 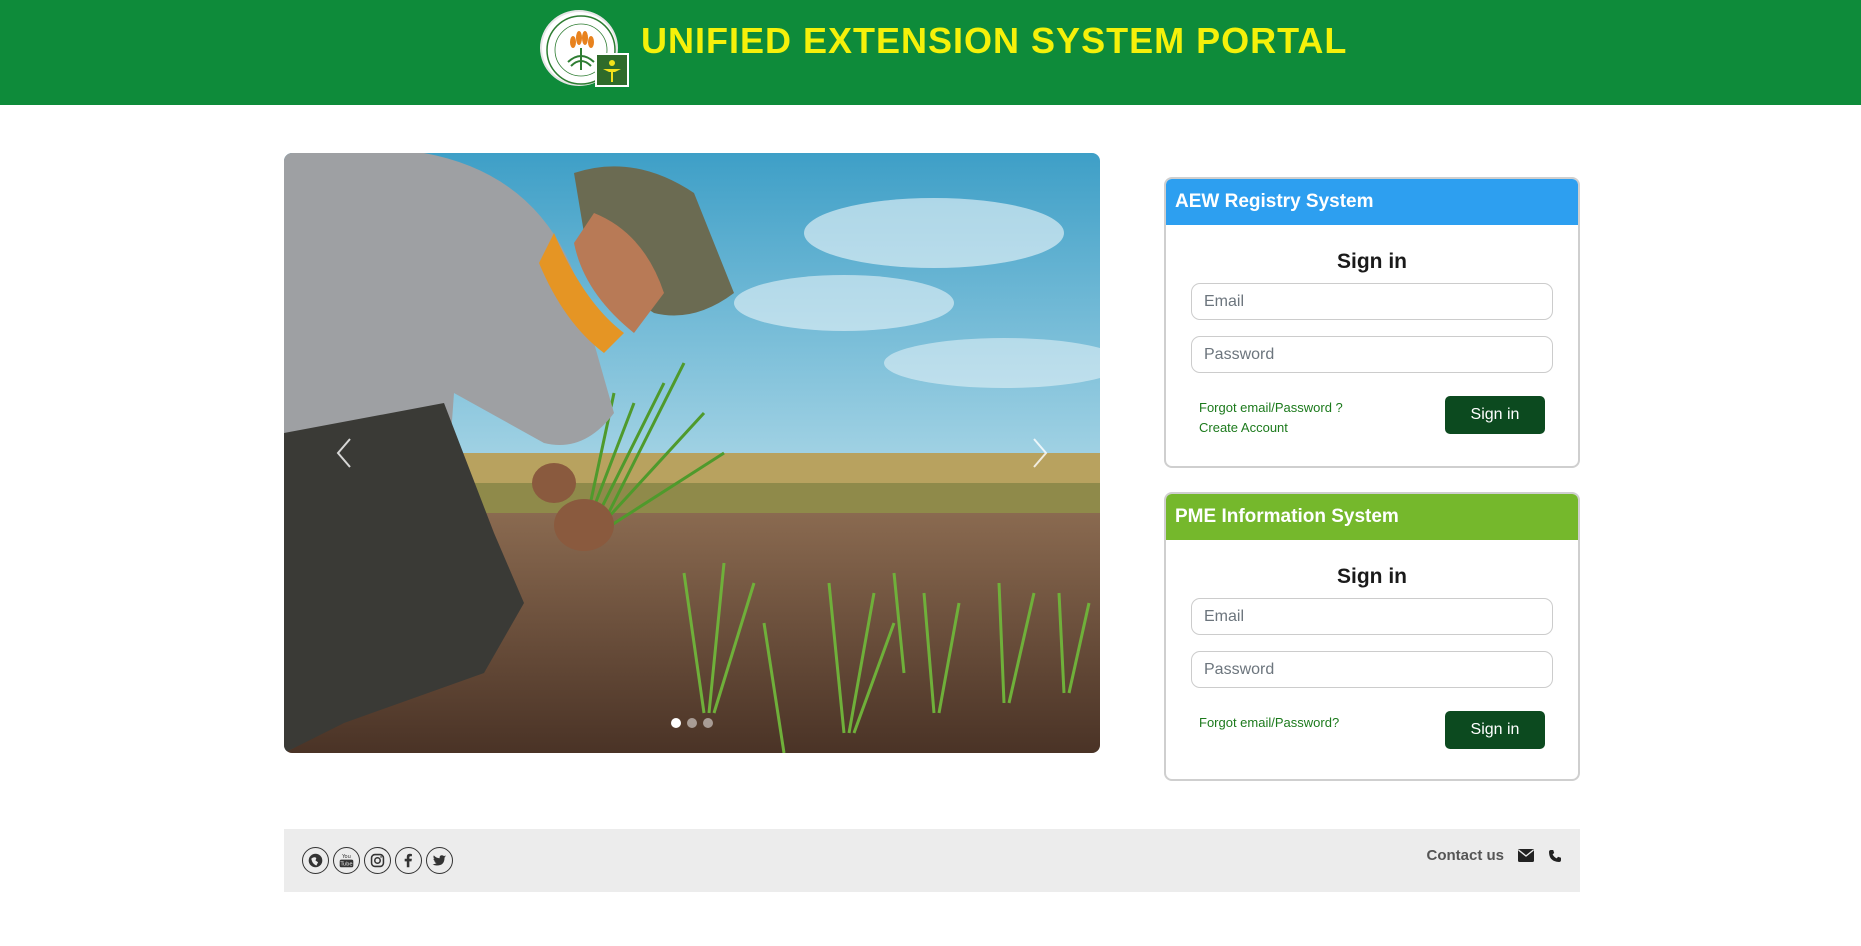 What do you see at coordinates (1372, 261) in the screenshot?
I see `aew-sign-in-heading: Sign in` at bounding box center [1372, 261].